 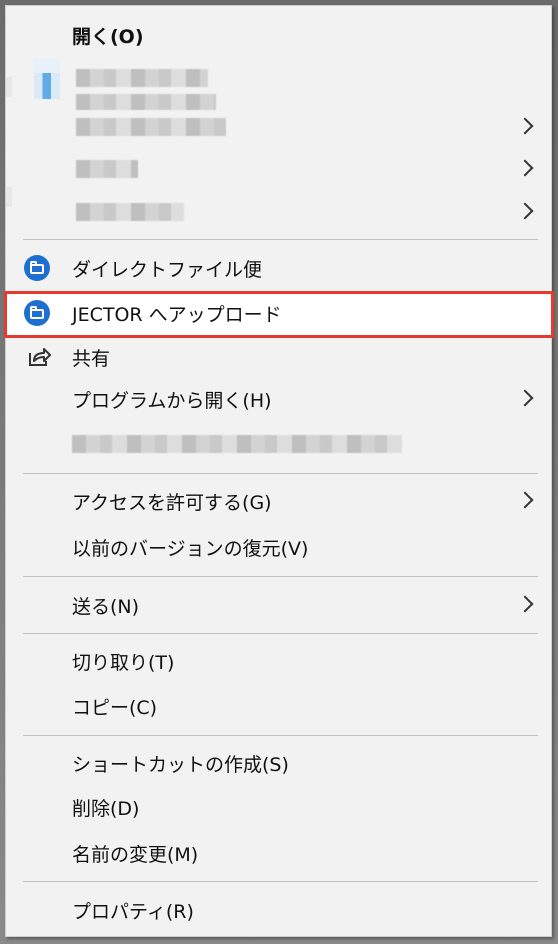 I want to click on menu-item-jector-upload-label: JECTOR へアップロード, so click(x=177, y=314).